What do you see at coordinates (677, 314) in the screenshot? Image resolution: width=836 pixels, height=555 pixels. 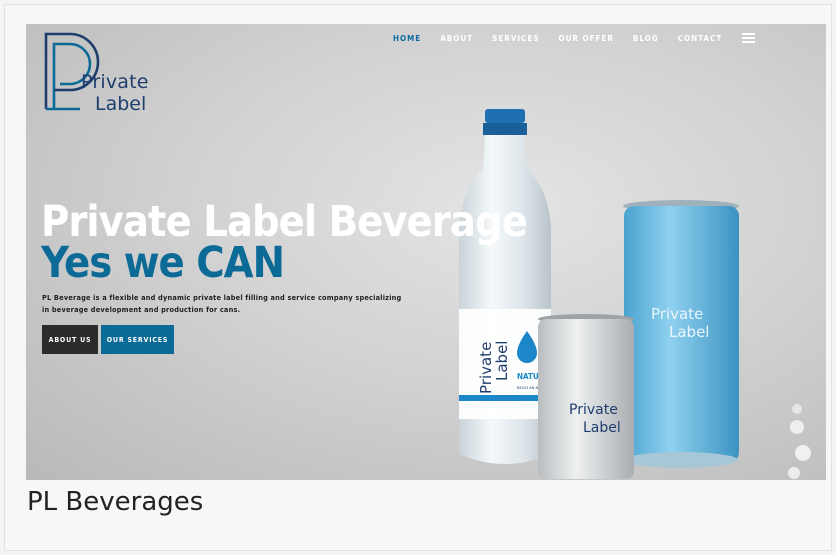 I see `blue-can-brand-line1: Private` at bounding box center [677, 314].